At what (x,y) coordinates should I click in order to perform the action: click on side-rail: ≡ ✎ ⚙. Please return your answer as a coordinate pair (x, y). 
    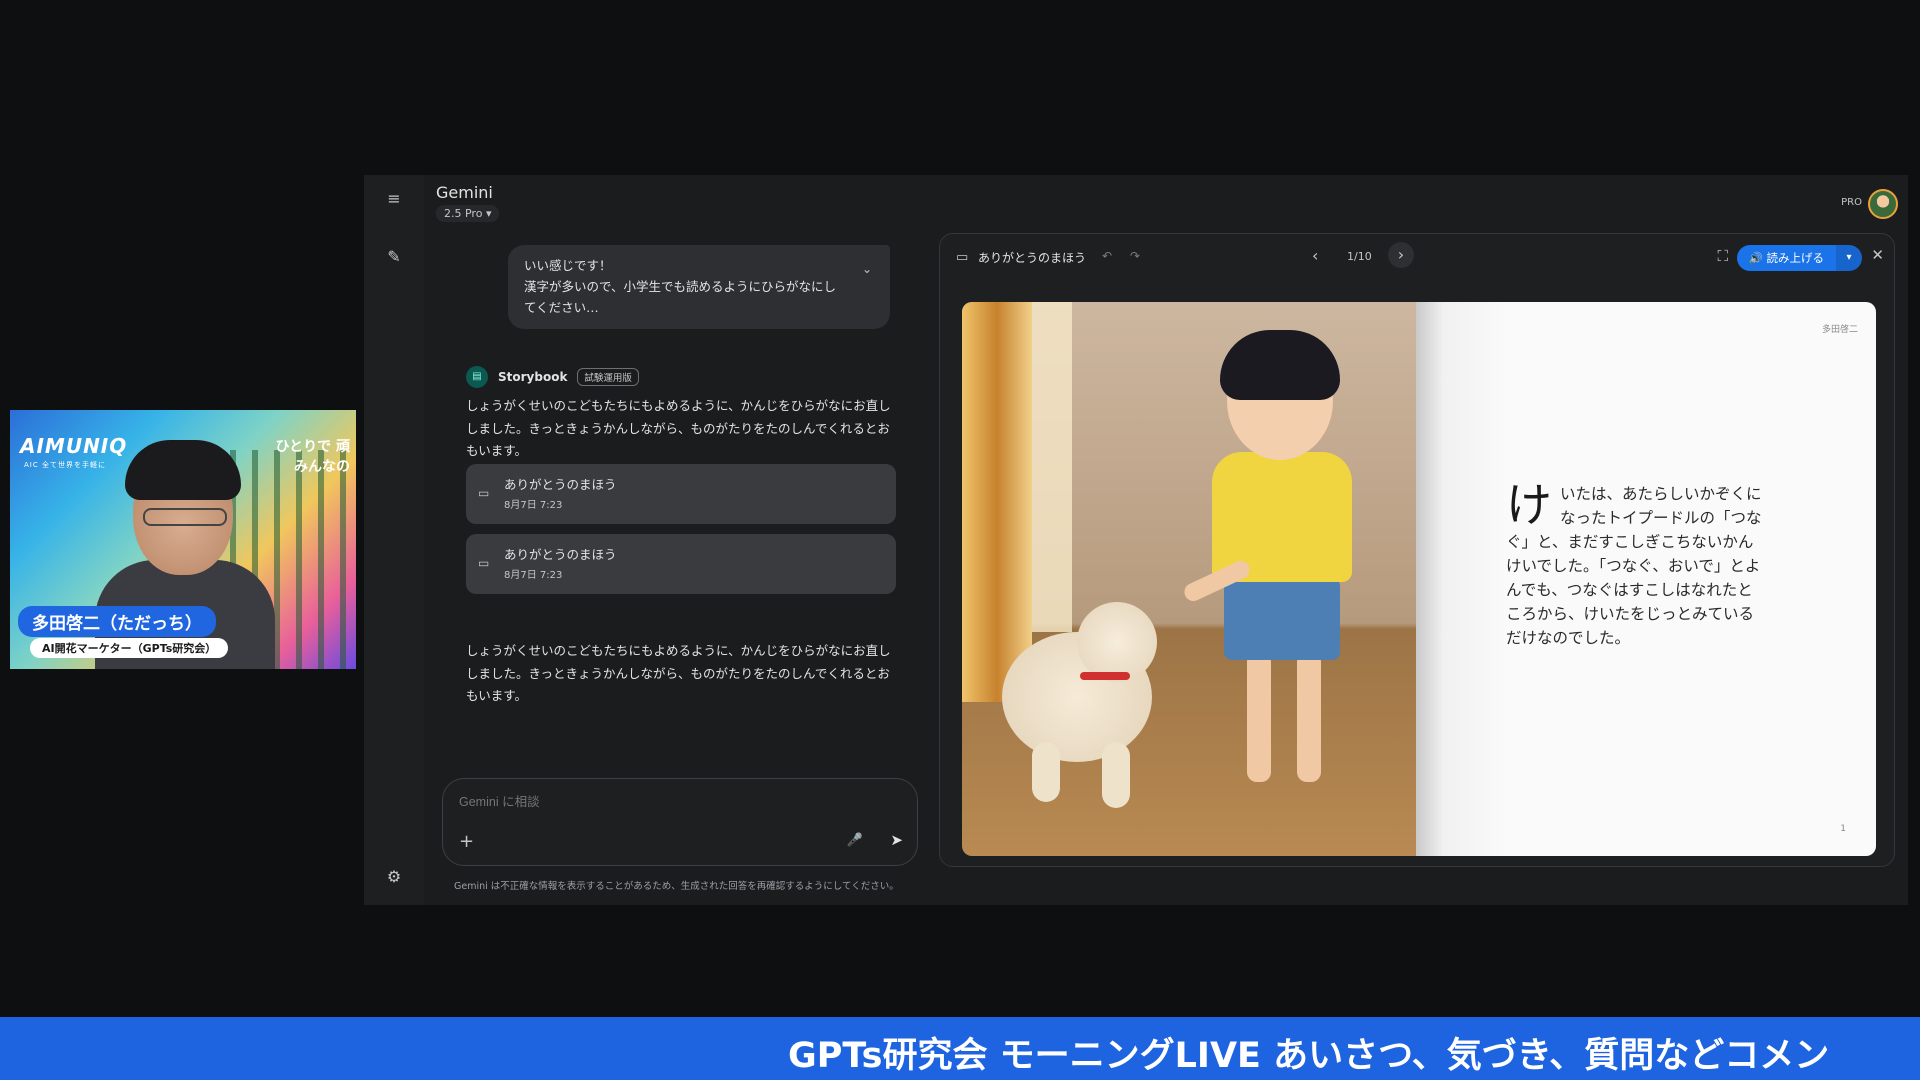
    Looking at the image, I should click on (394, 540).